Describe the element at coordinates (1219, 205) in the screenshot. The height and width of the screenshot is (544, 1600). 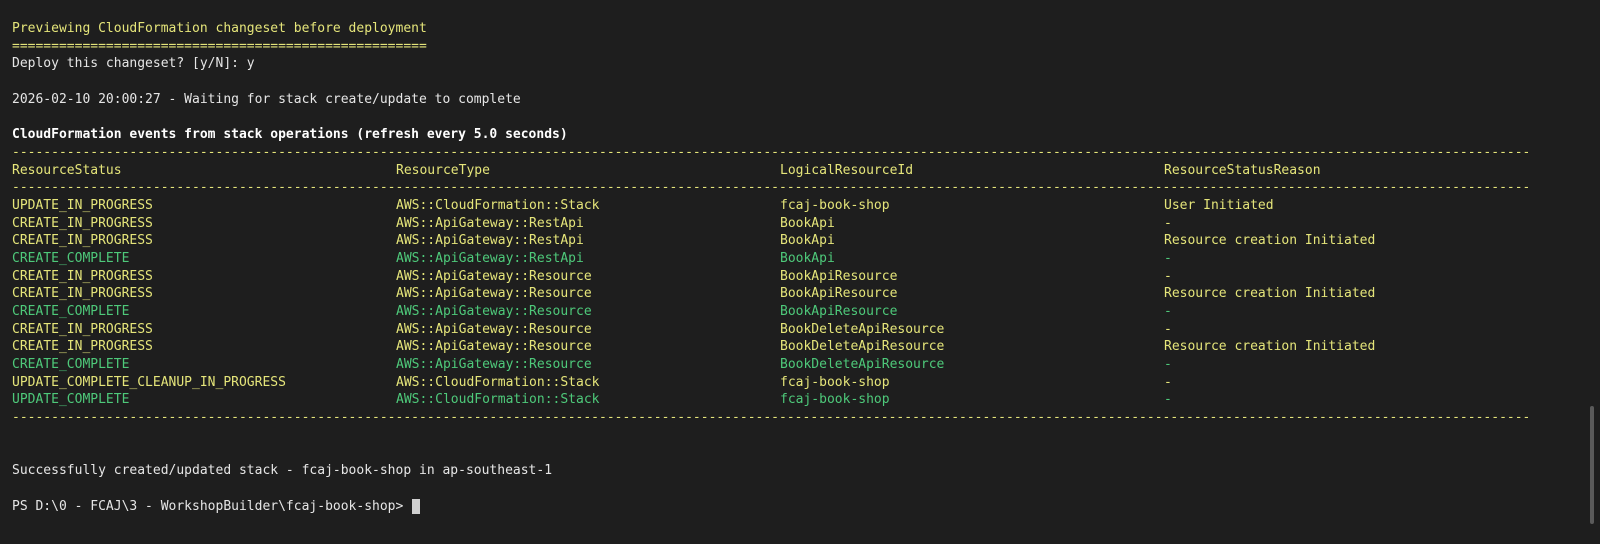
I see `cell-reason: User Initiated` at that location.